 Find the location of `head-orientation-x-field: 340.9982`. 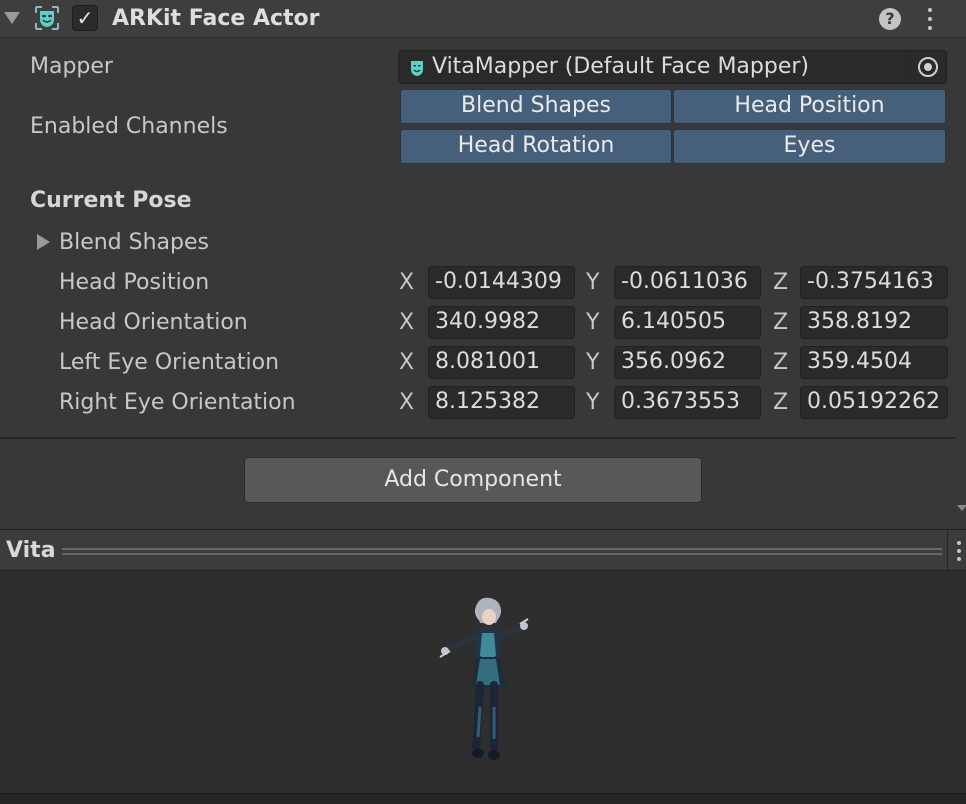

head-orientation-x-field: 340.9982 is located at coordinates (501, 322).